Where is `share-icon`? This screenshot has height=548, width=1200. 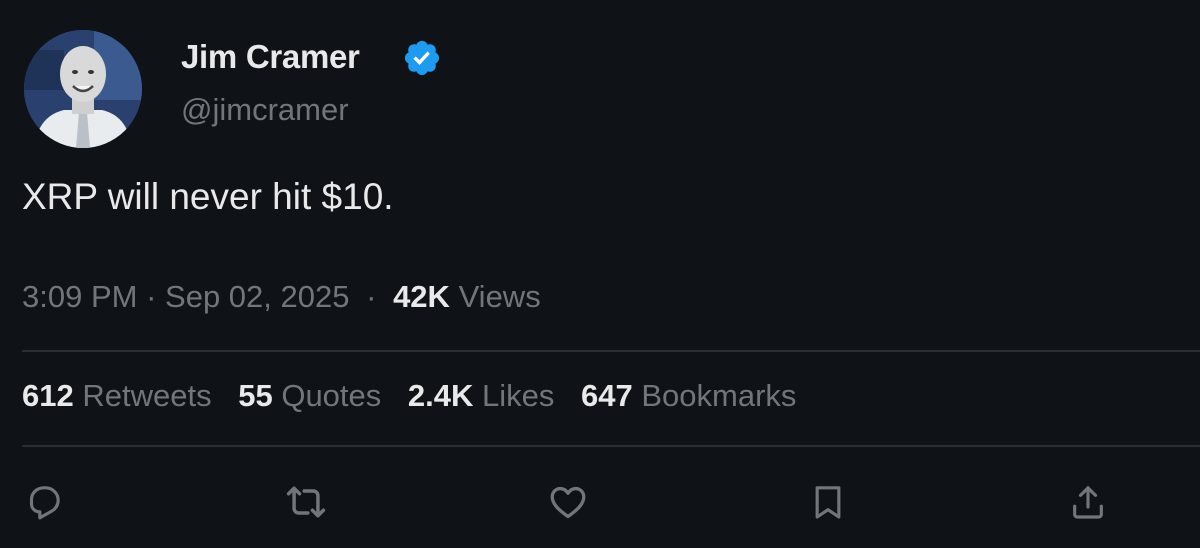 share-icon is located at coordinates (1088, 502).